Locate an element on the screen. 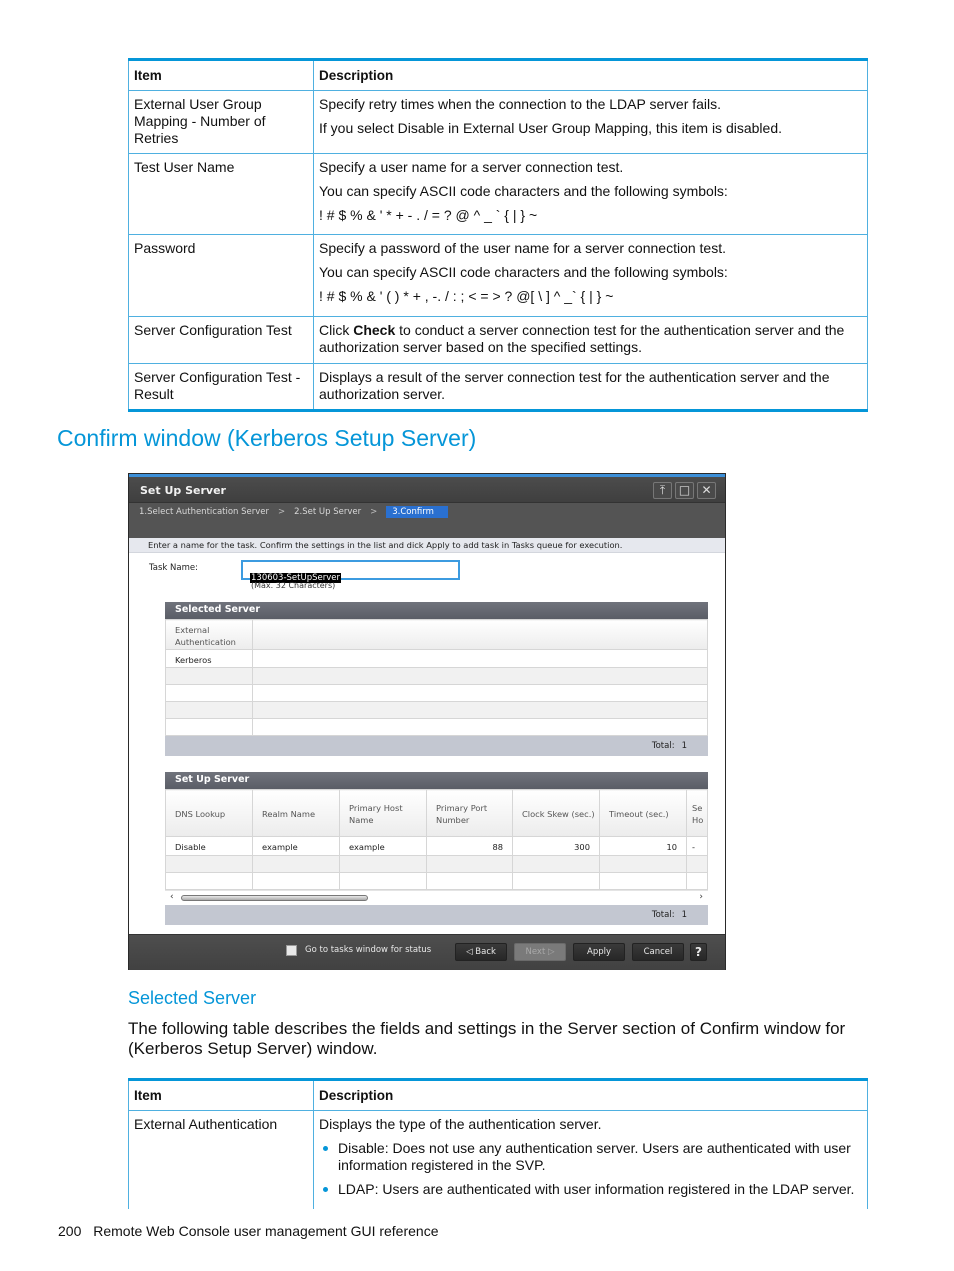 This screenshot has height=1271, width=954. horizontal-scrollbar: ‹ › is located at coordinates (436, 897).